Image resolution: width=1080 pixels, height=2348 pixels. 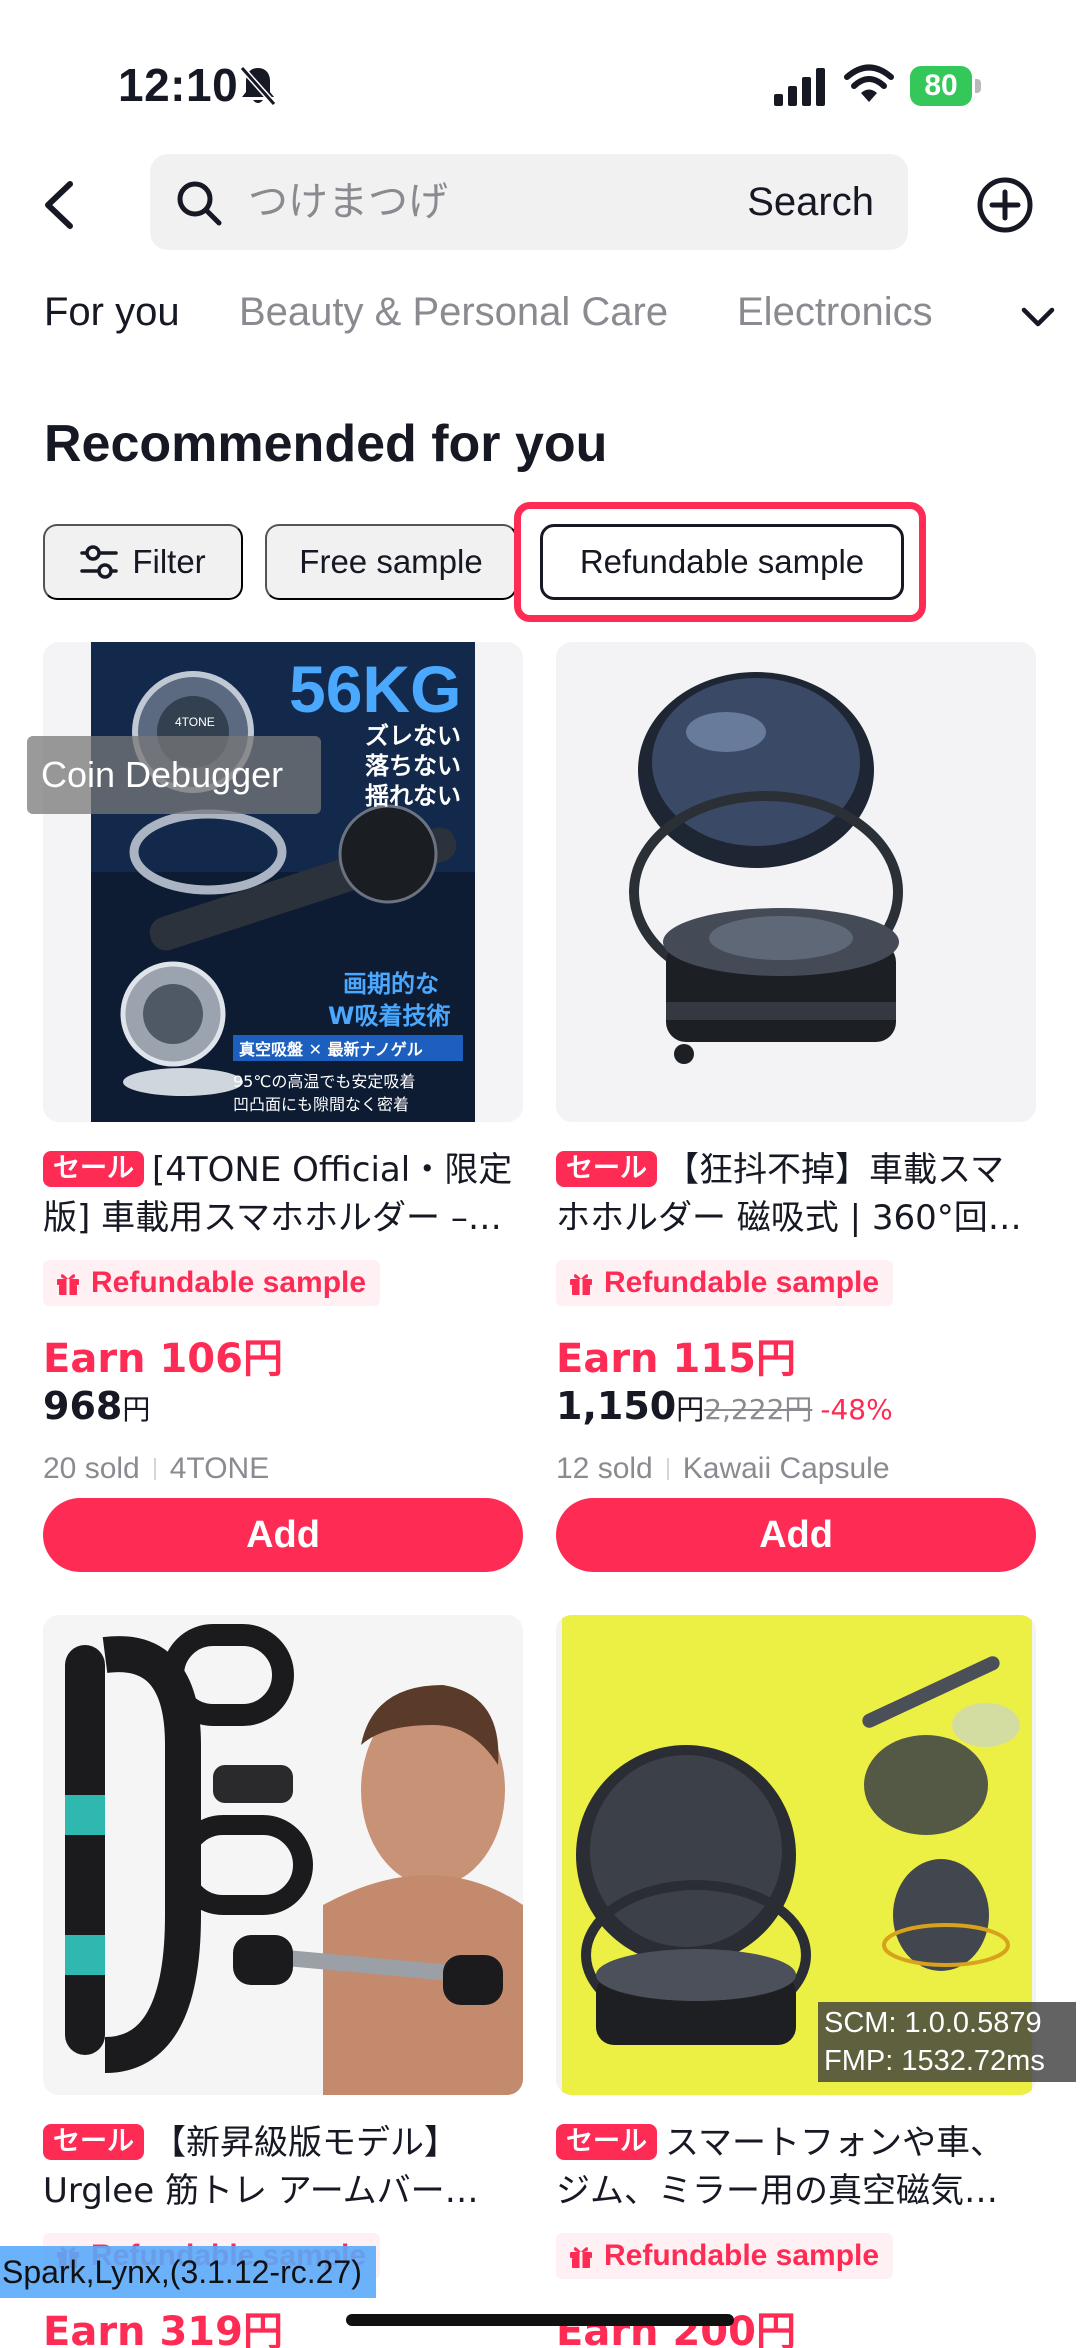 I want to click on price-row: 1,150円2,222円 -48%, so click(x=724, y=1406).